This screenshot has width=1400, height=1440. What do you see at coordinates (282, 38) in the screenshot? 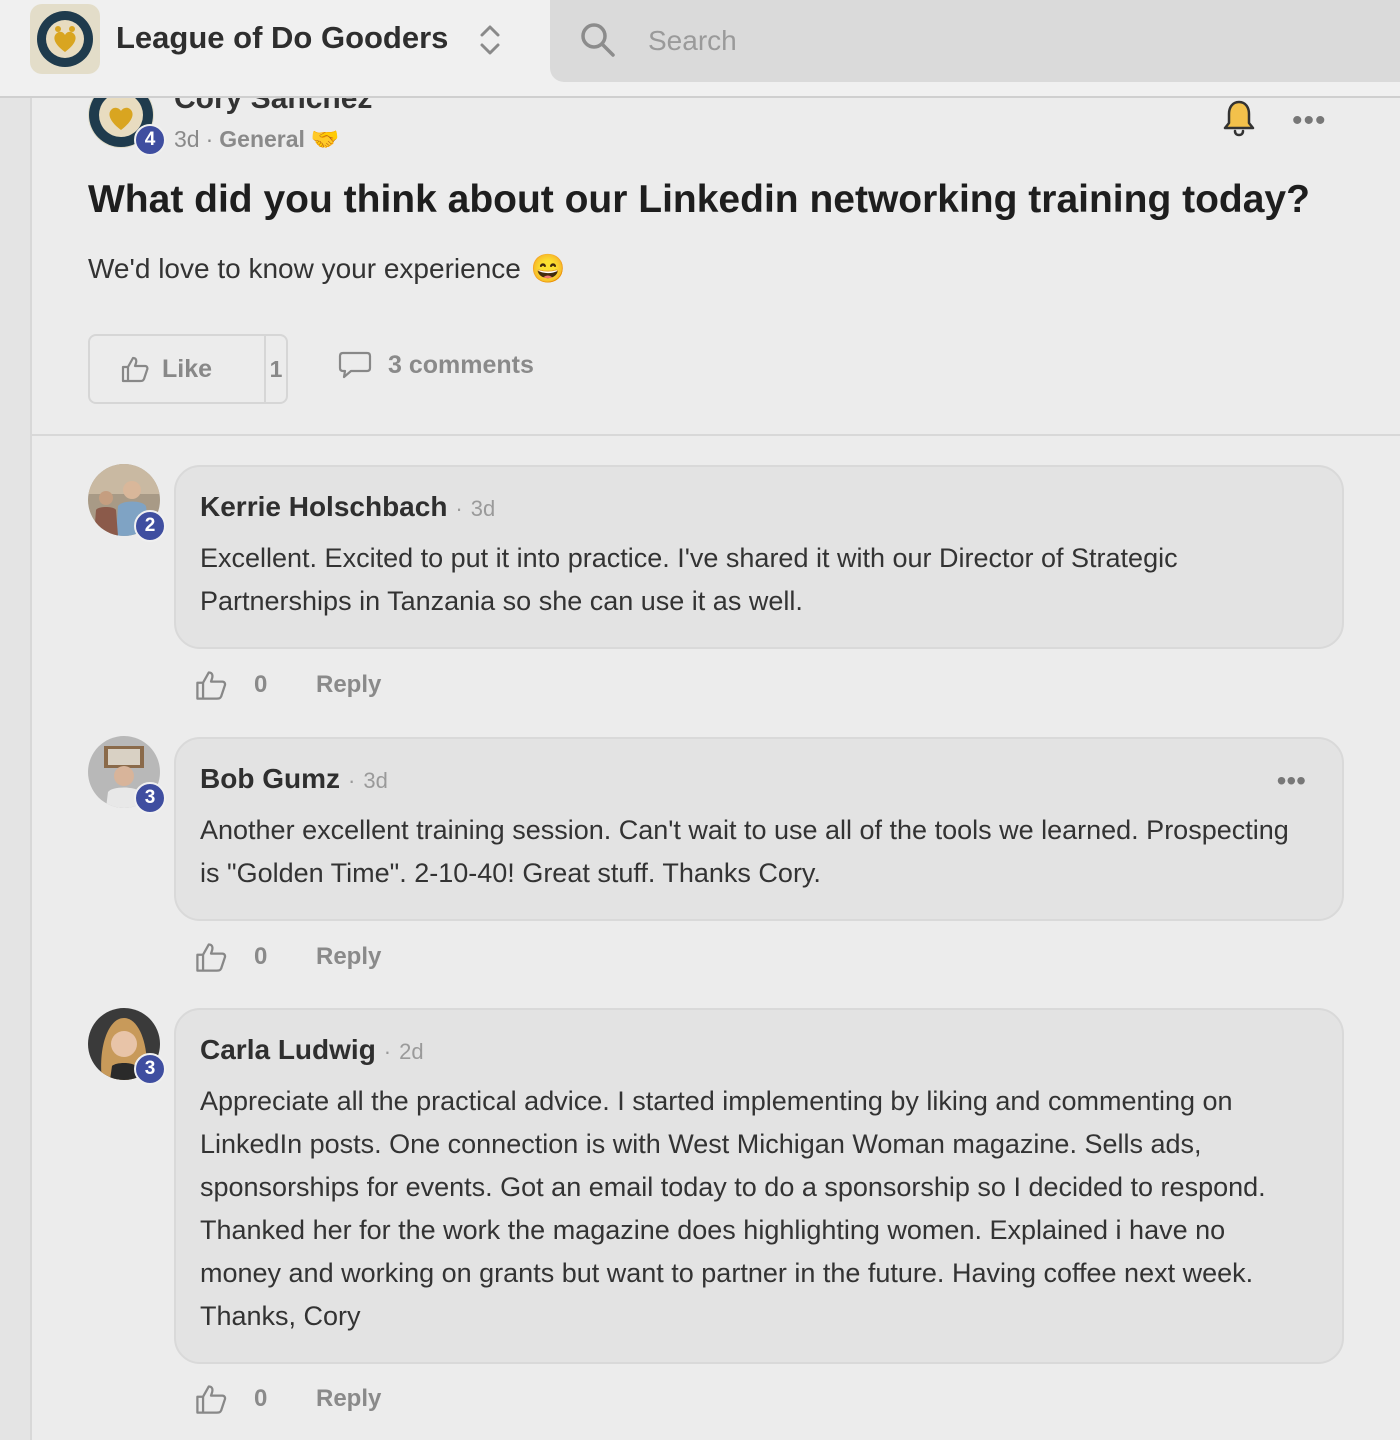
I see `community-name: League of Do Gooders` at bounding box center [282, 38].